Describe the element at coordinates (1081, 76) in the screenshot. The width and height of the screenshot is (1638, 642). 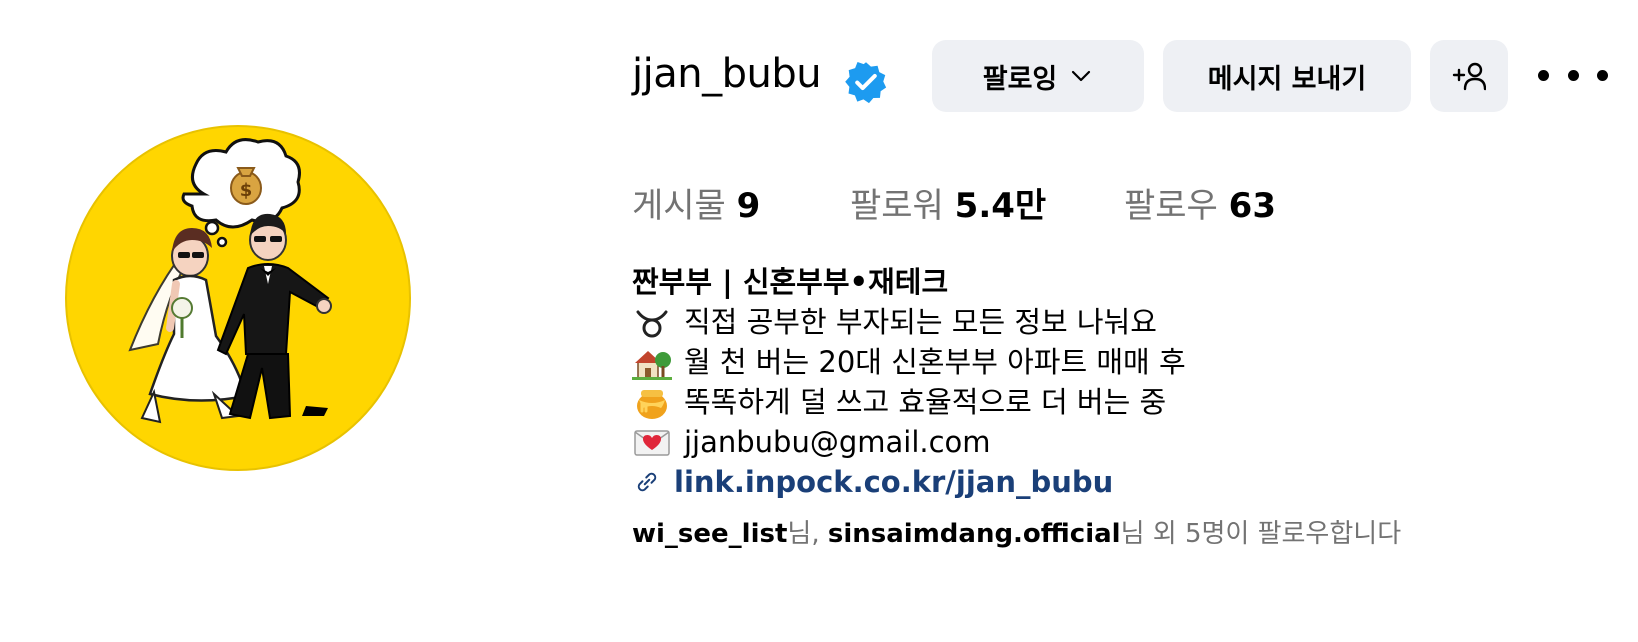
I see `chevron-down-icon` at that location.